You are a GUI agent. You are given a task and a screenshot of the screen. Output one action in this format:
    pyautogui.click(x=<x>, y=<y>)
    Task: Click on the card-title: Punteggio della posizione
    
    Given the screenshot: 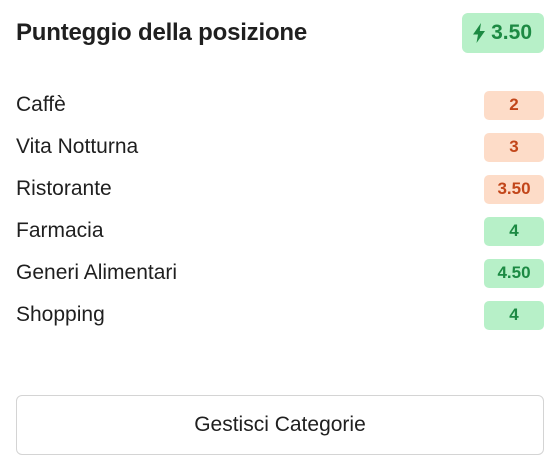 What is the action you would take?
    pyautogui.click(x=162, y=32)
    